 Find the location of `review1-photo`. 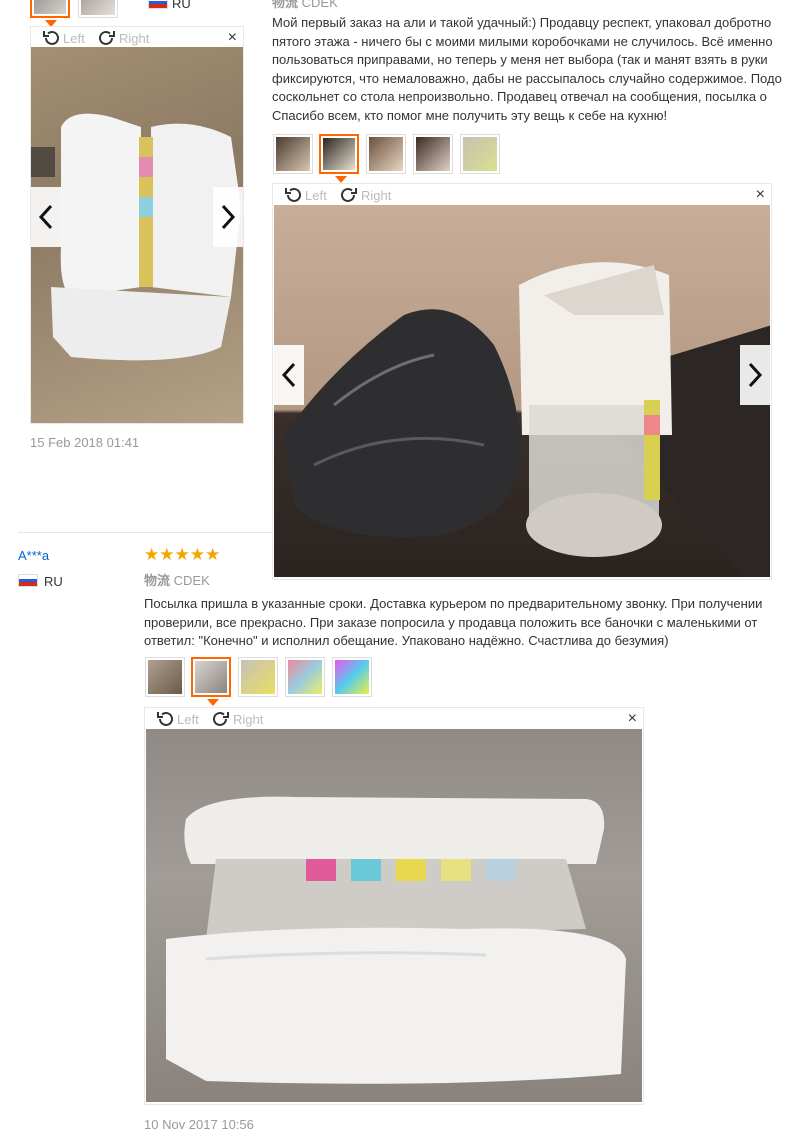

review1-photo is located at coordinates (137, 235).